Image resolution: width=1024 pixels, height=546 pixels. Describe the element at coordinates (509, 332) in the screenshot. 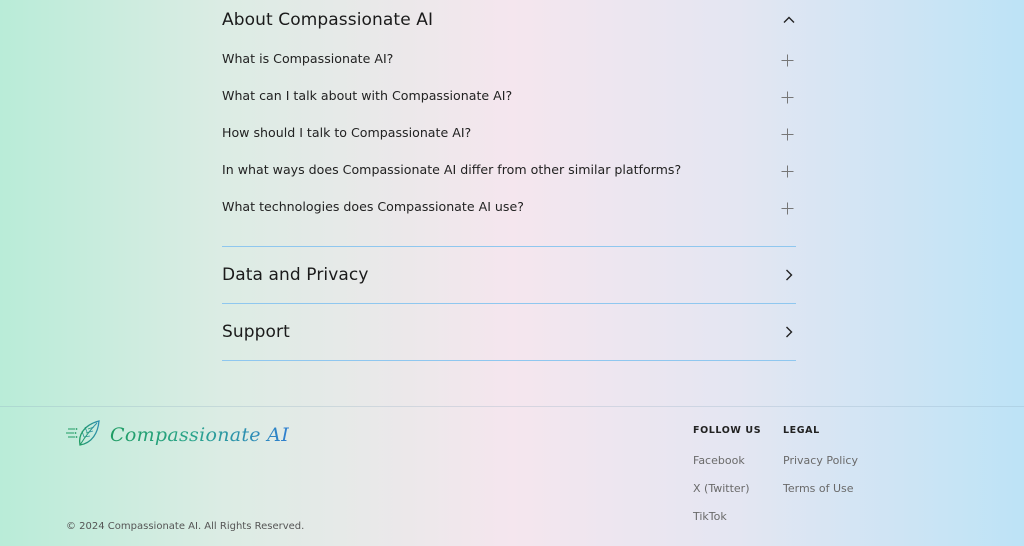

I see `faq-section-support: Support` at that location.